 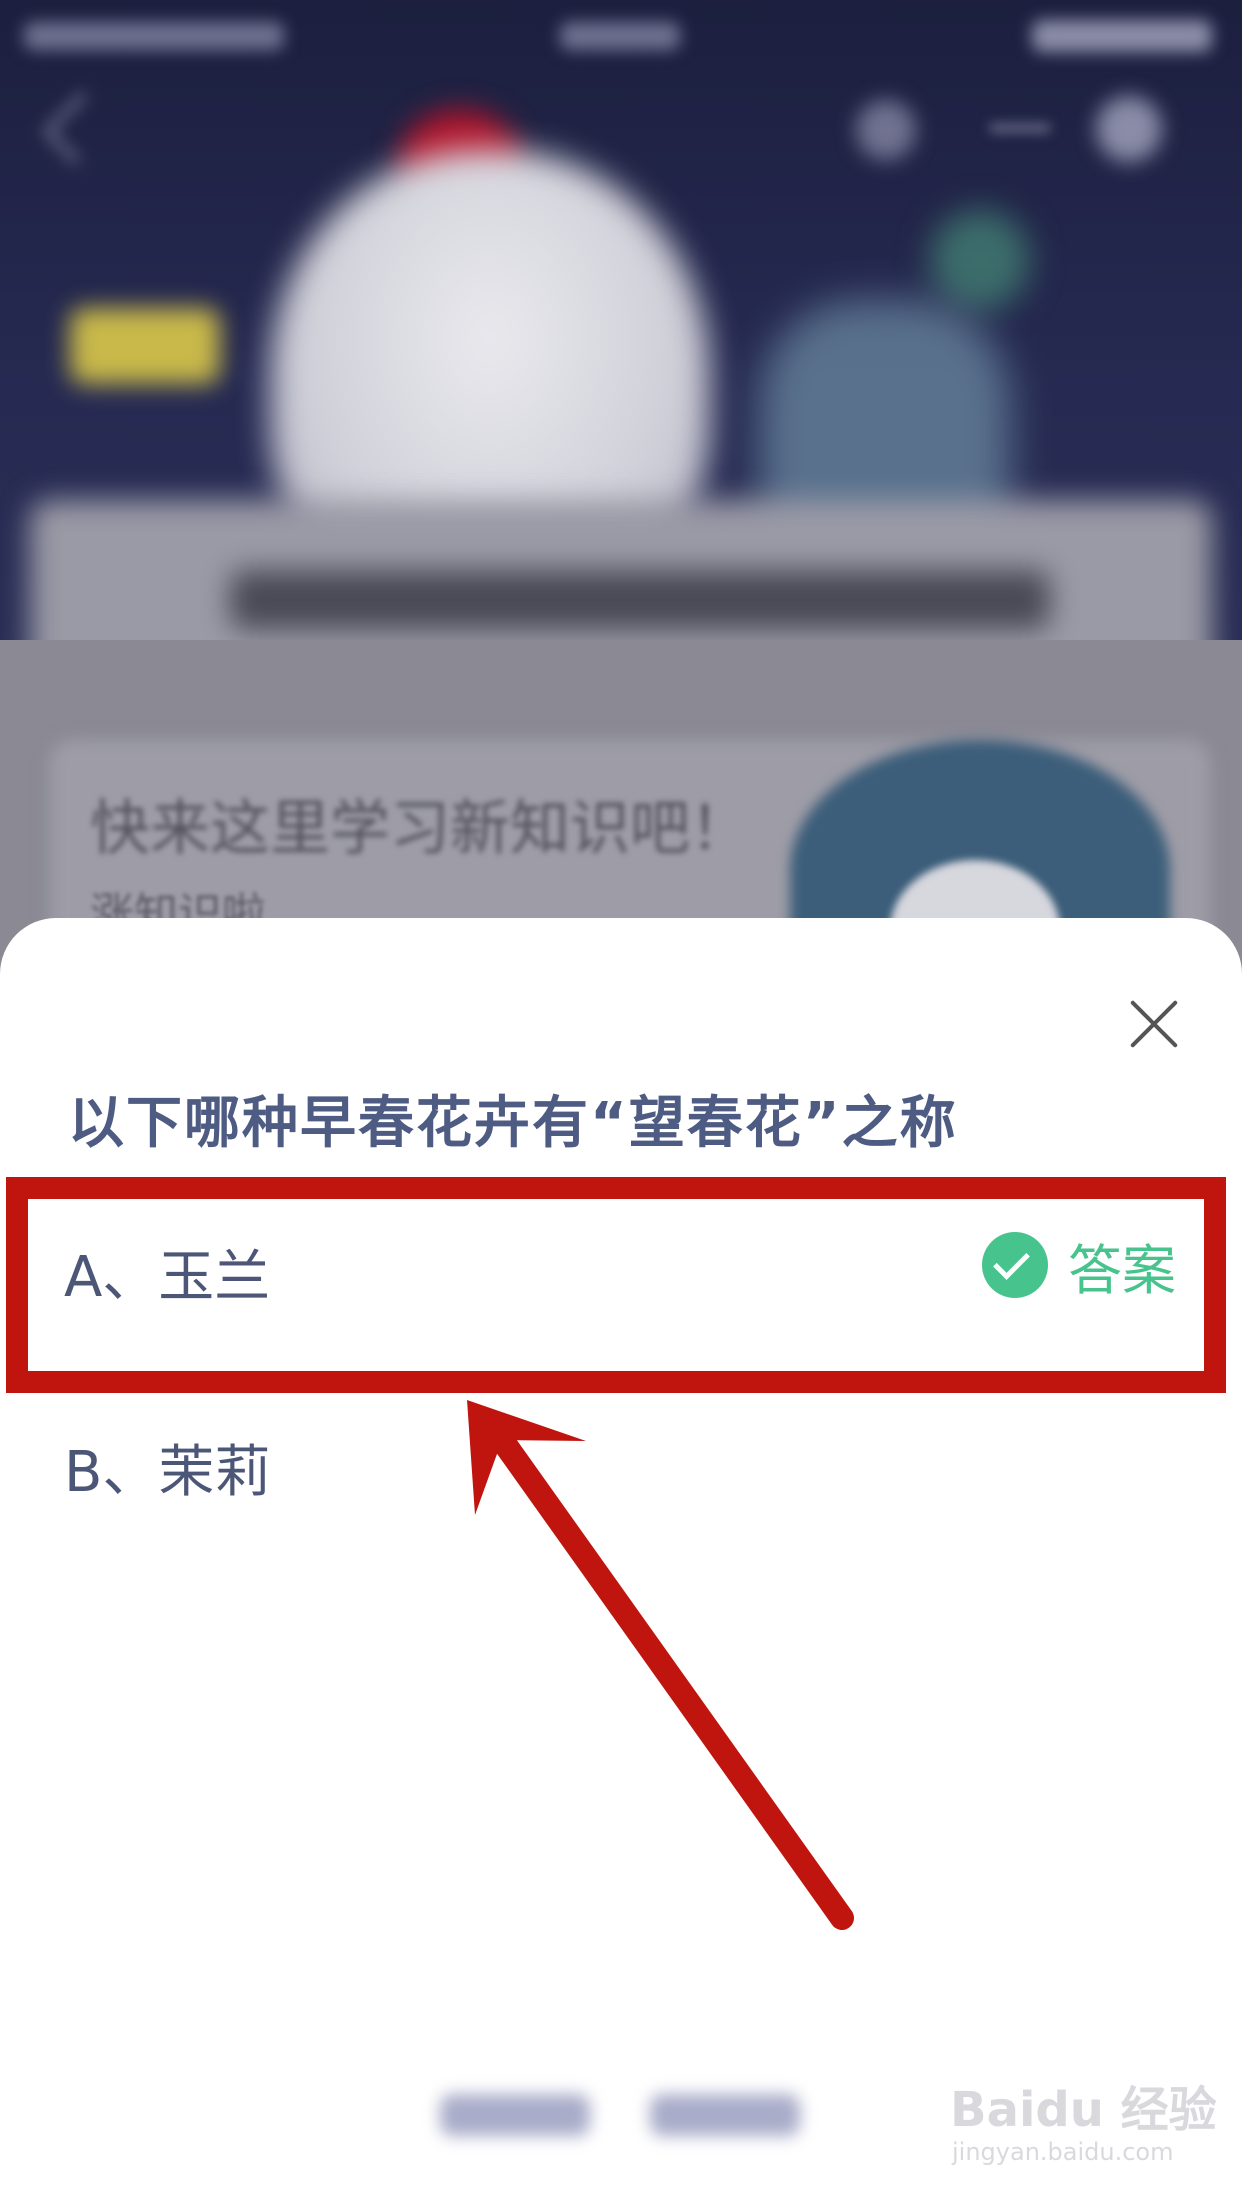 I want to click on learning-card-title: 快来这里学习新知识吧！, so click(x=420, y=829).